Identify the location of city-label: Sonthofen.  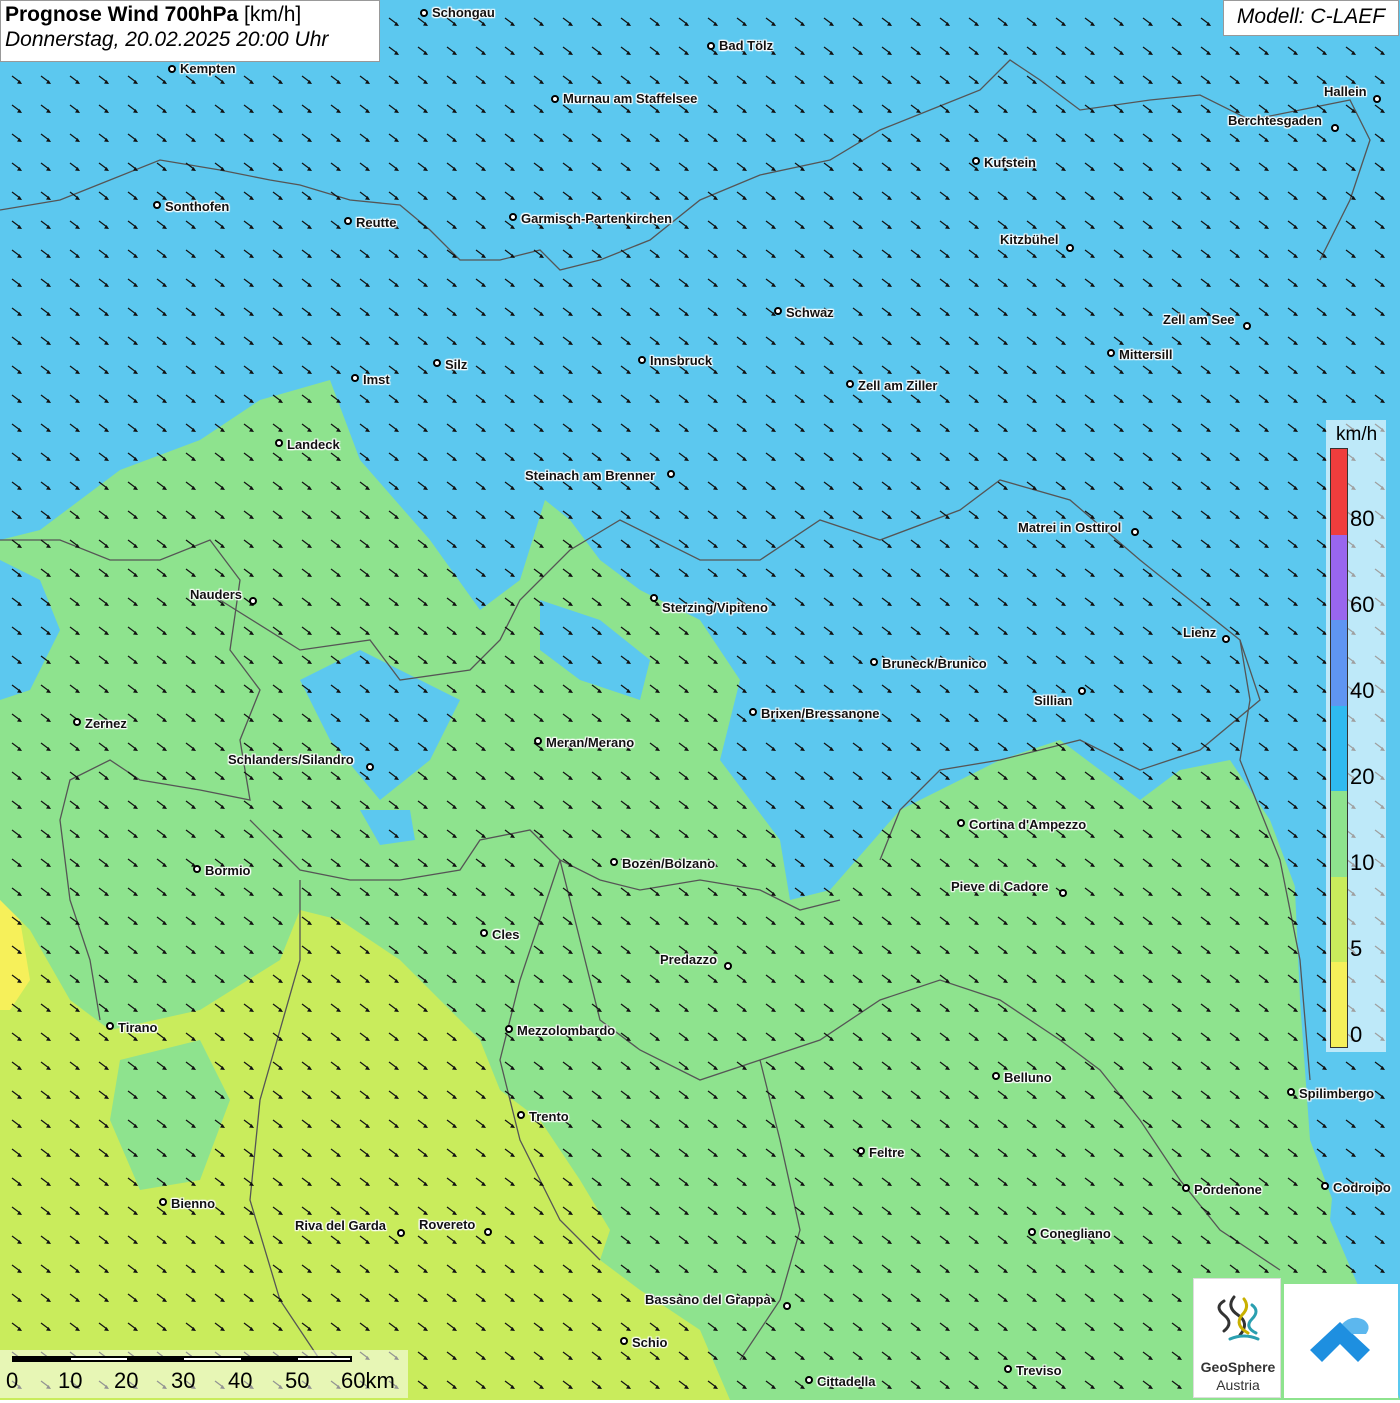
(197, 206).